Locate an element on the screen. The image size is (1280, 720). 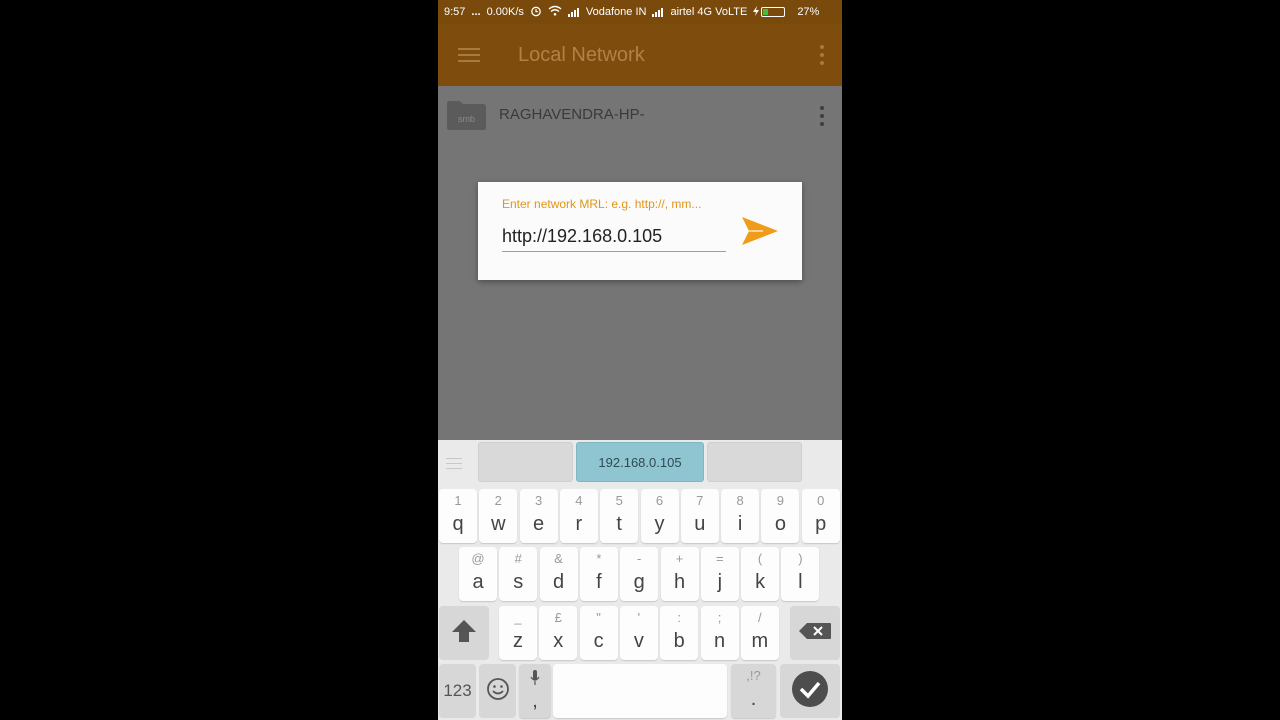
key-alt-label: 7 is located at coordinates (700, 500).